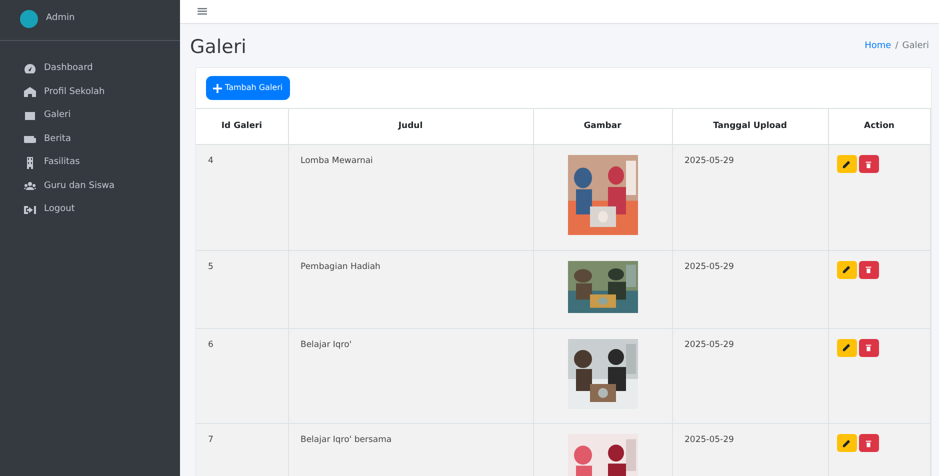 The width and height of the screenshot is (939, 476). Describe the element at coordinates (30, 162) in the screenshot. I see `building-icon` at that location.